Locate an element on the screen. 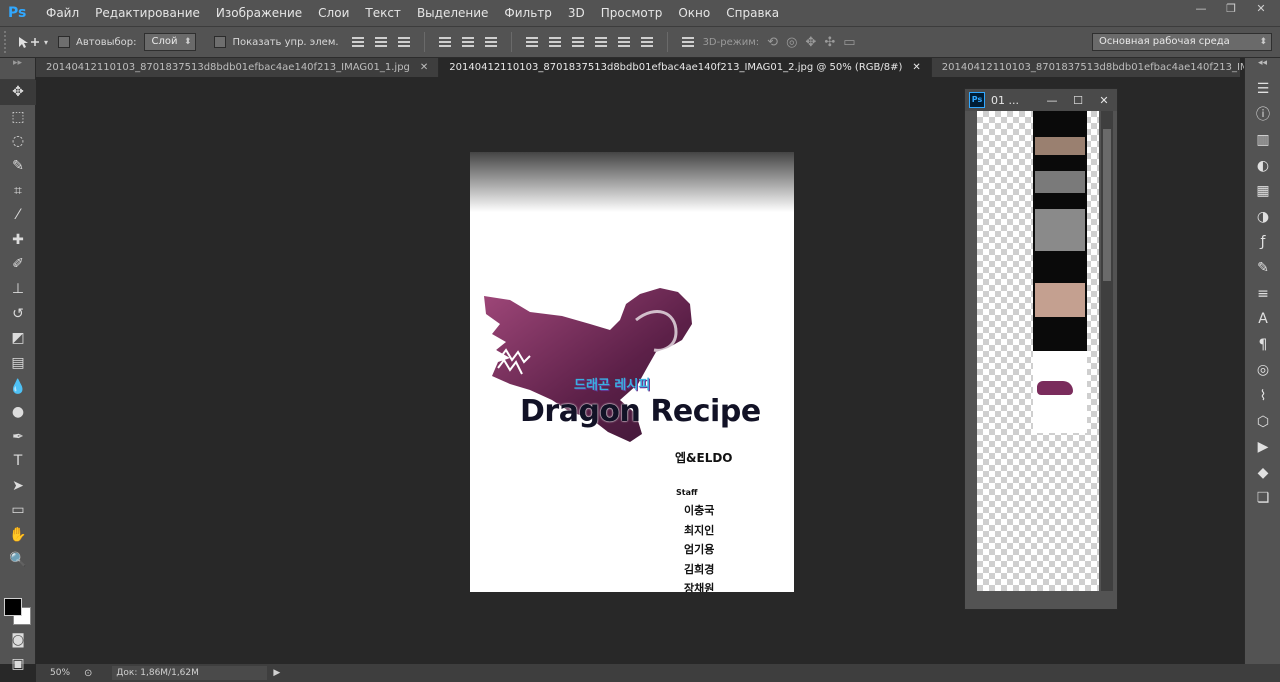 The height and width of the screenshot is (682, 1280). 3d-slide-icon: ✣ is located at coordinates (829, 42).